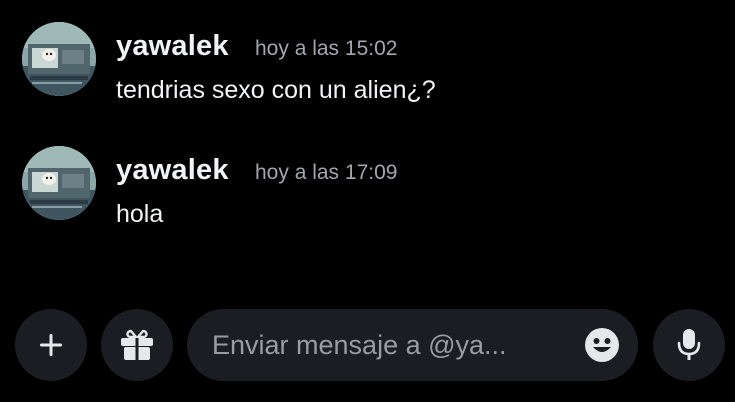  What do you see at coordinates (326, 48) in the screenshot?
I see `message-timestamp: hoy a las 15:02` at bounding box center [326, 48].